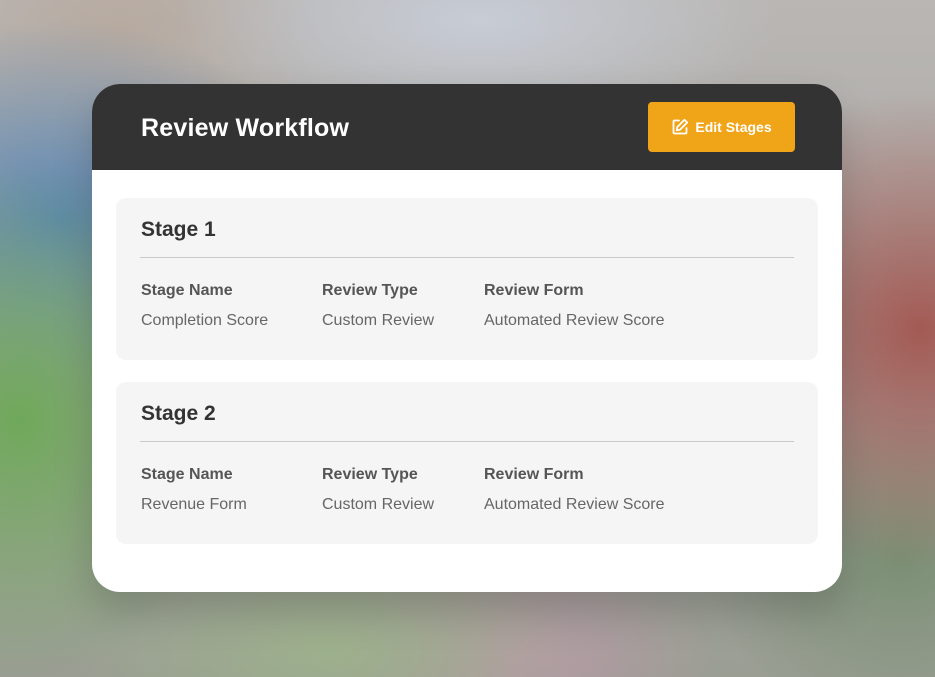 The height and width of the screenshot is (677, 935). Describe the element at coordinates (178, 413) in the screenshot. I see `stage-title: Stage 2` at that location.